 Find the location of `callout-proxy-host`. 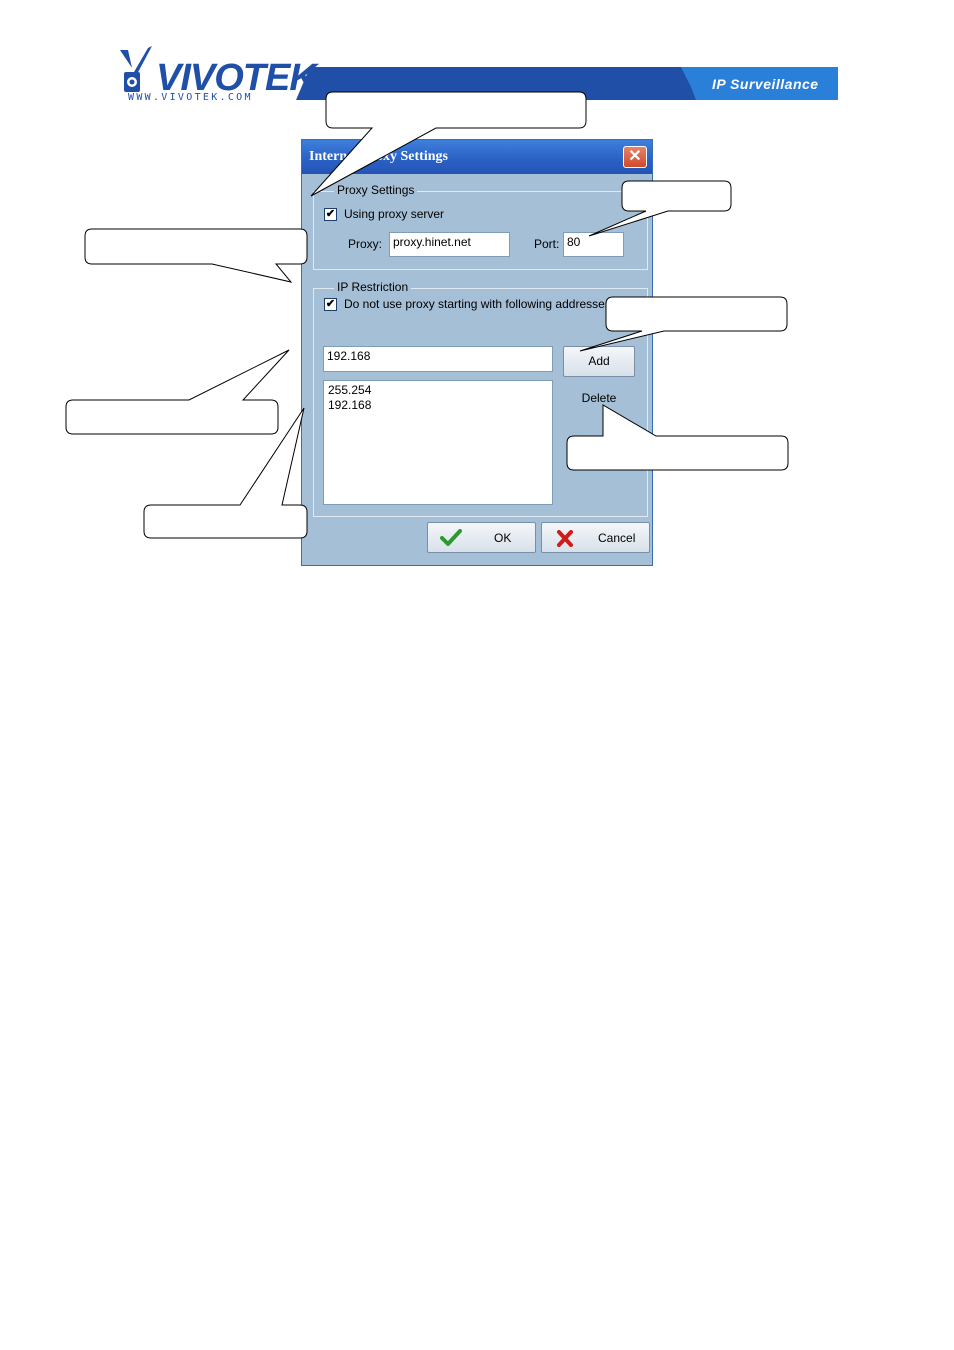

callout-proxy-host is located at coordinates (196, 255).